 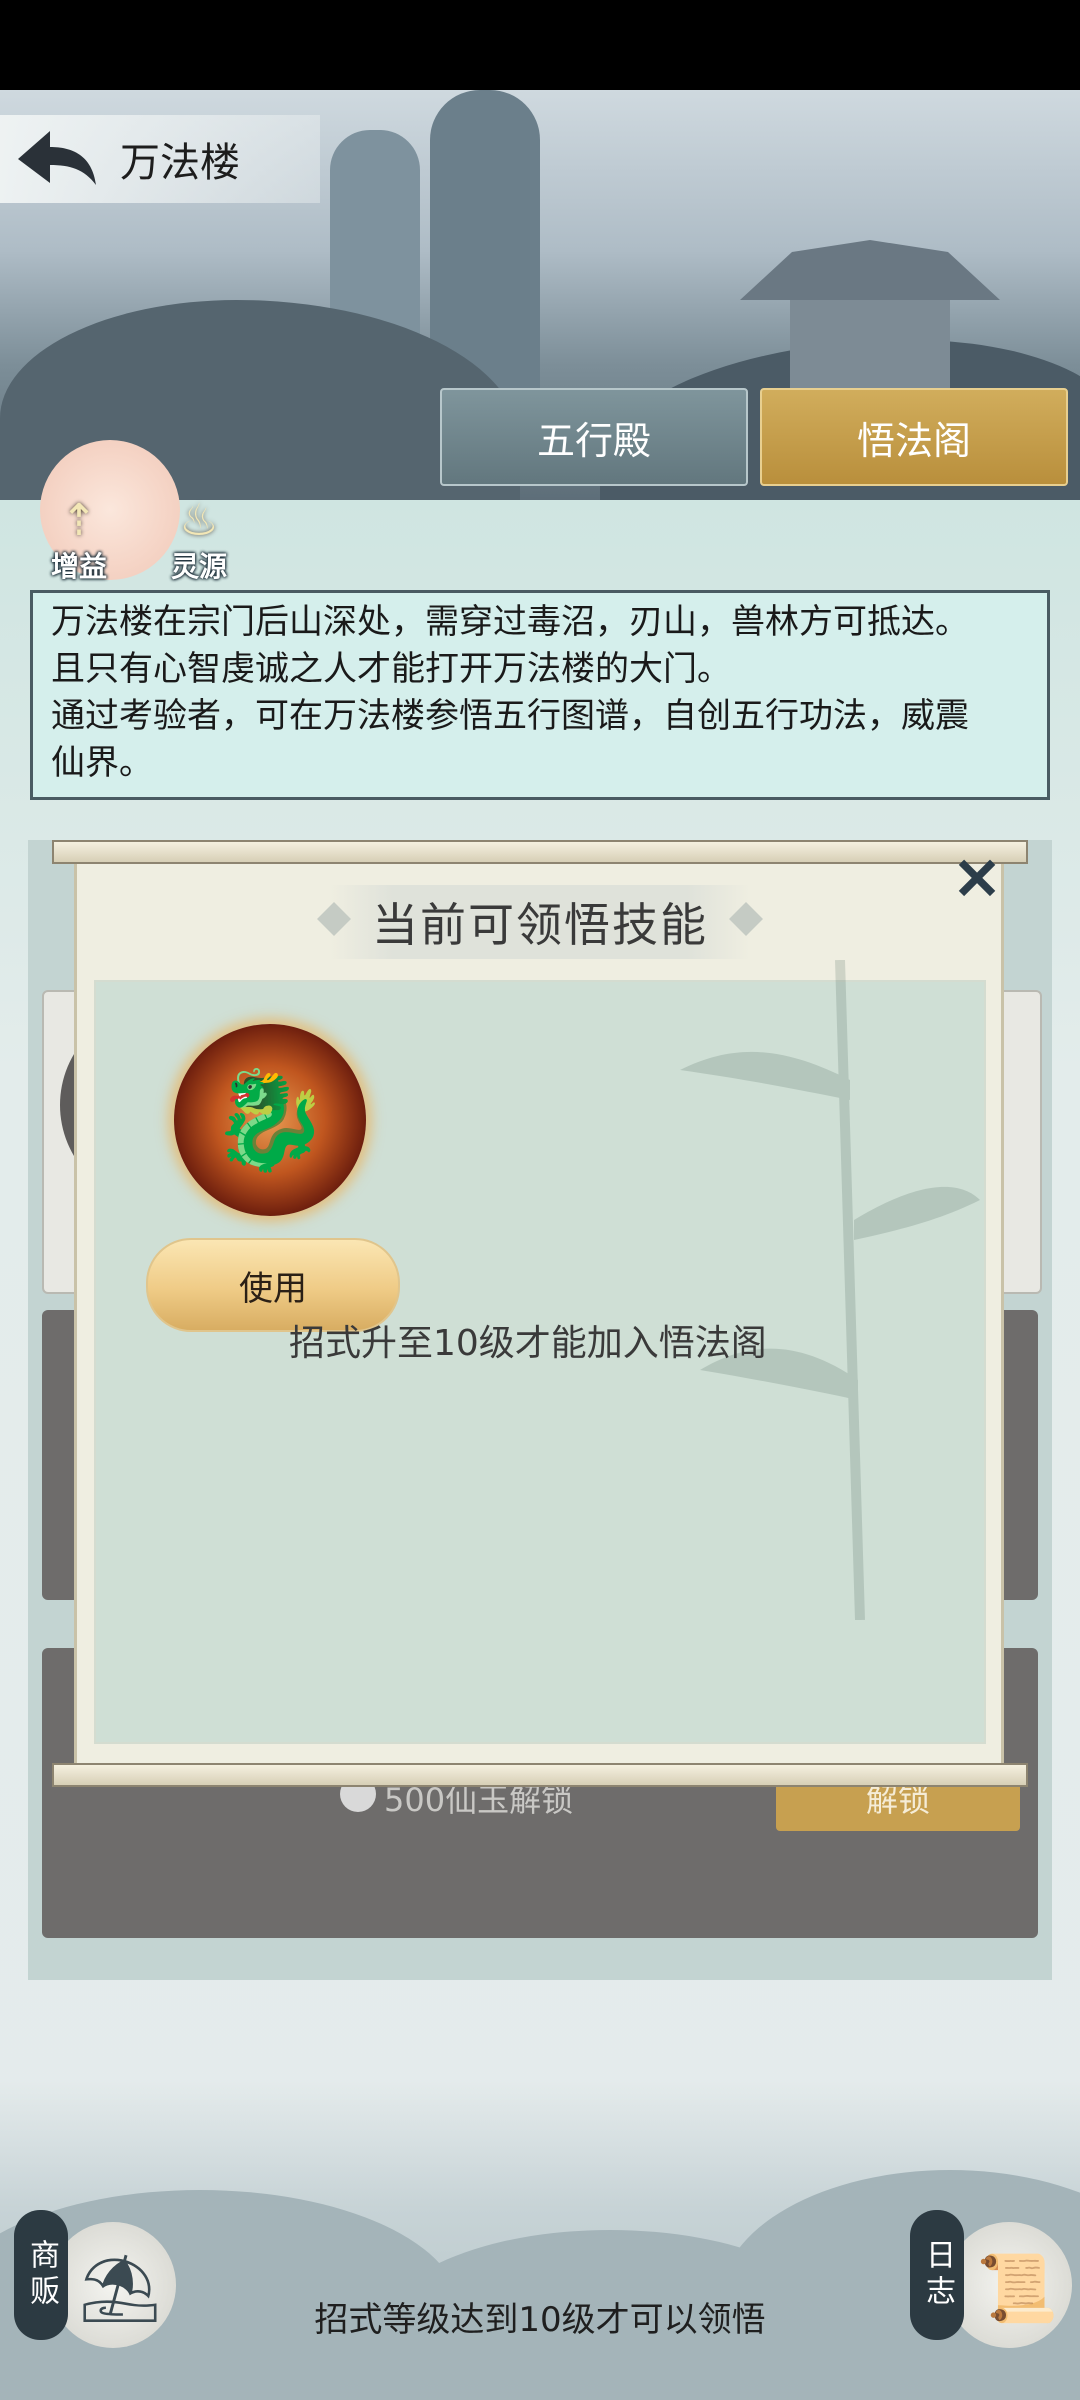 I want to click on scroll-rod-bottom, so click(x=540, y=1775).